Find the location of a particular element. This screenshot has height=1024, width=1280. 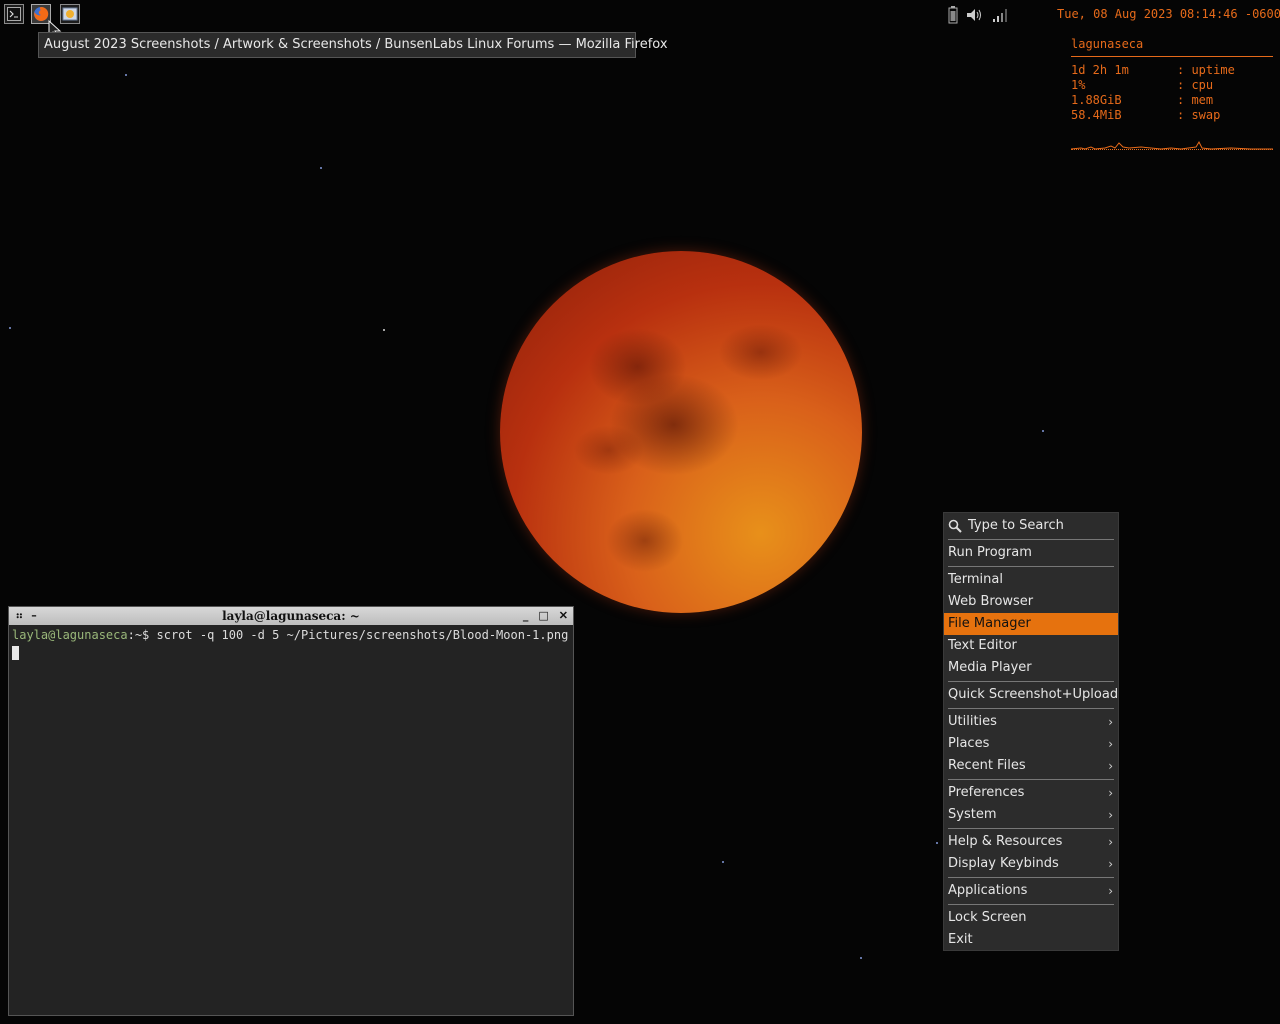

system-tray is located at coordinates (978, 15).